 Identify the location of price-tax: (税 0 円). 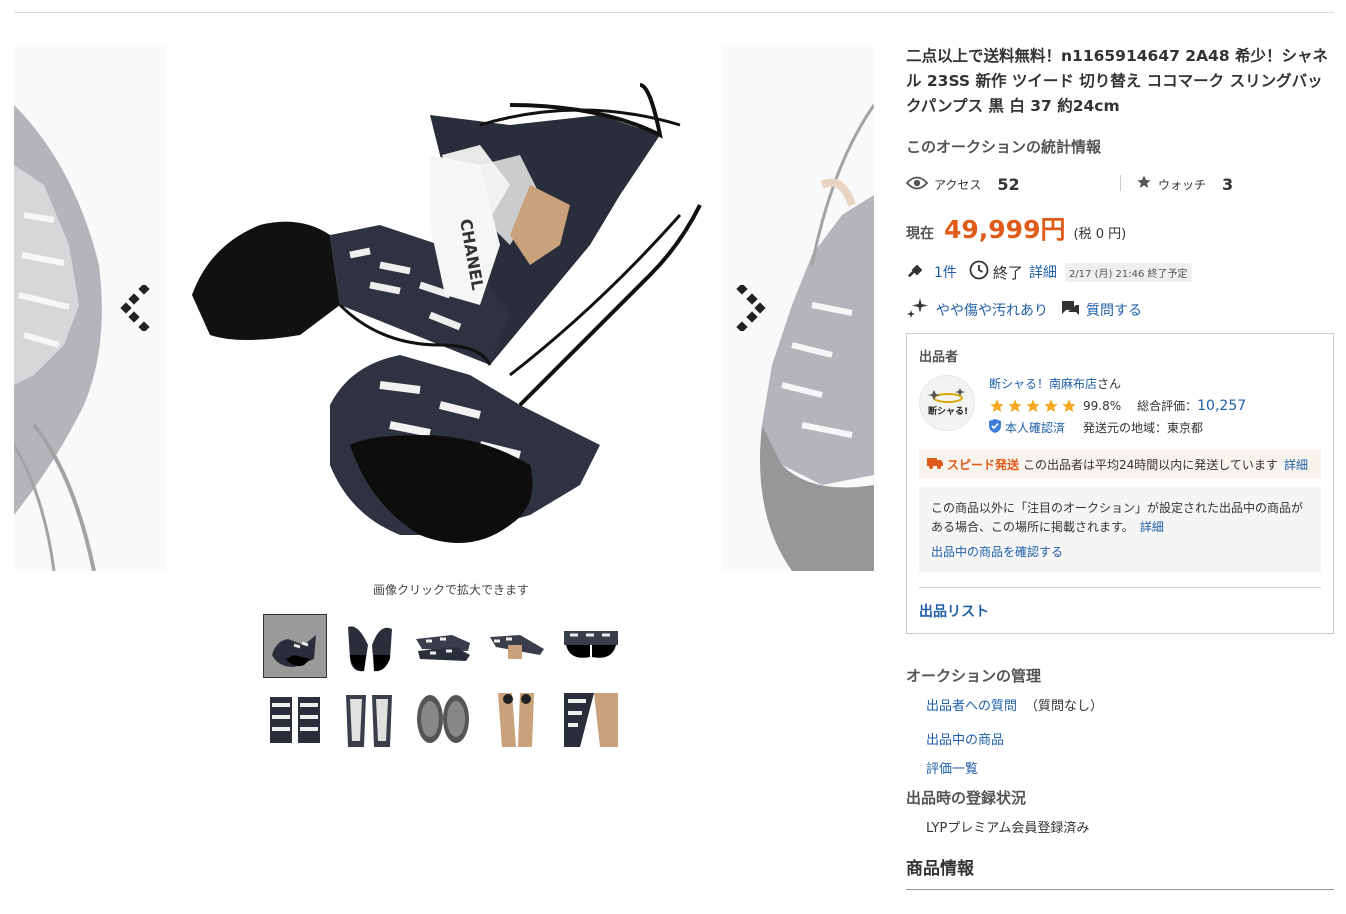
(1100, 234).